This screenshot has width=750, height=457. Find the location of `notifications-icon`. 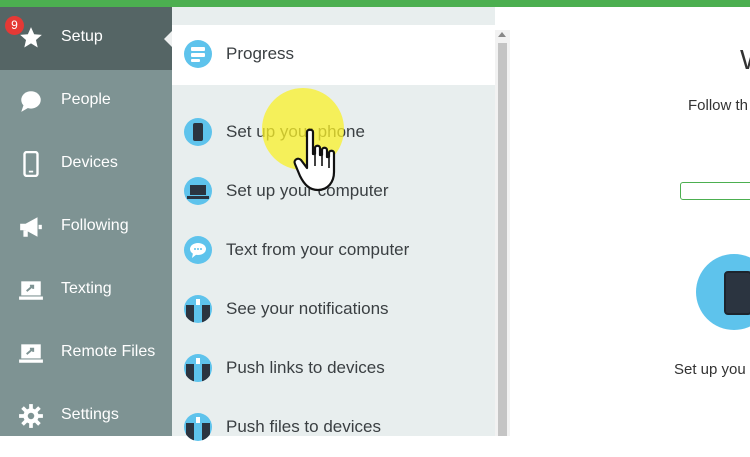

notifications-icon is located at coordinates (198, 309).